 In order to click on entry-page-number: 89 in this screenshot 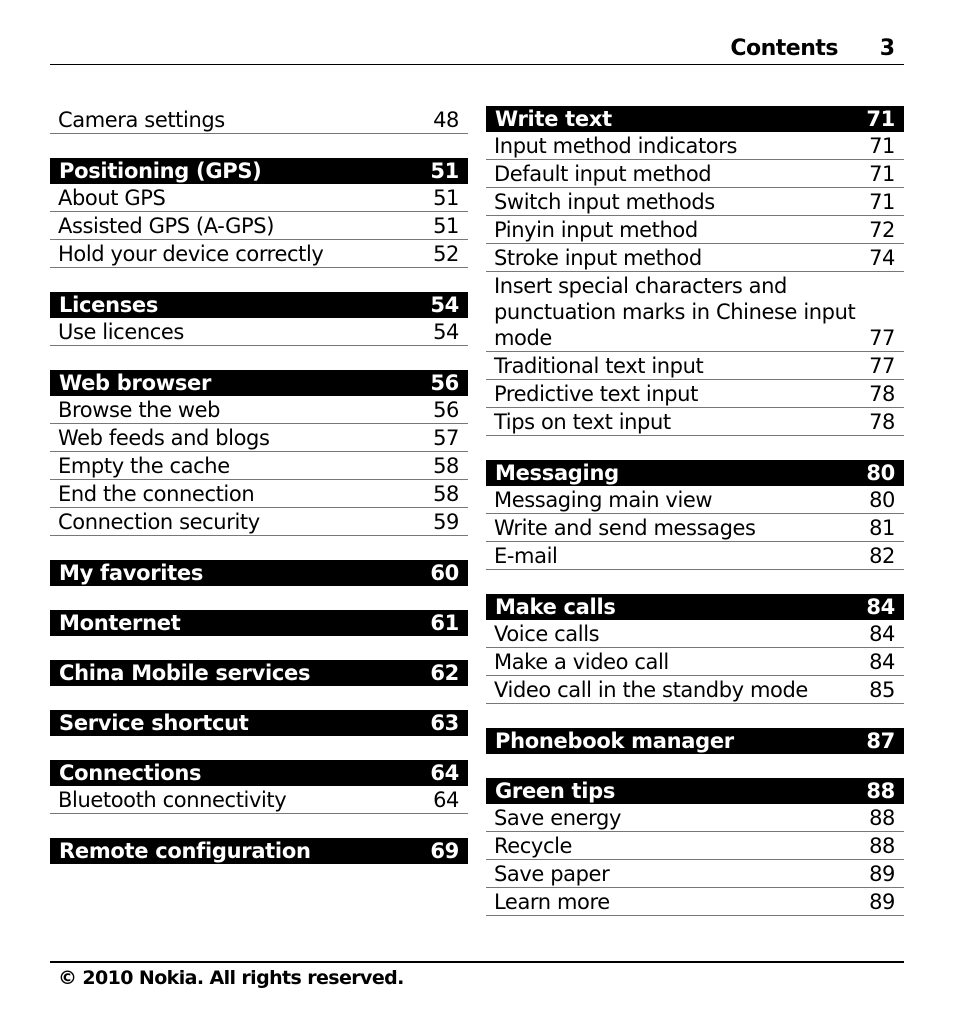, I will do `click(882, 874)`.